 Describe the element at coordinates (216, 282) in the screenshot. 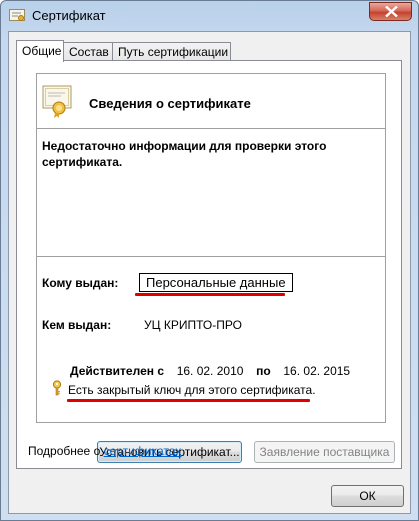

I see `issued-to-value: Персональные данные` at that location.